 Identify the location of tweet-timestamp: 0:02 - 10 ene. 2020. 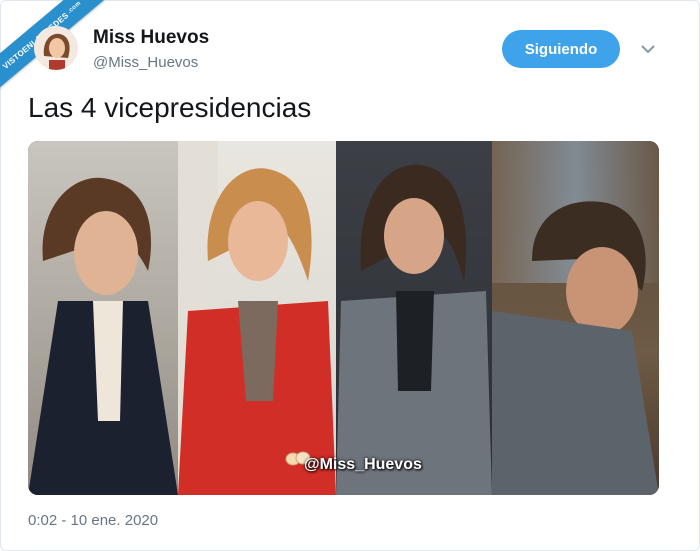
(93, 520).